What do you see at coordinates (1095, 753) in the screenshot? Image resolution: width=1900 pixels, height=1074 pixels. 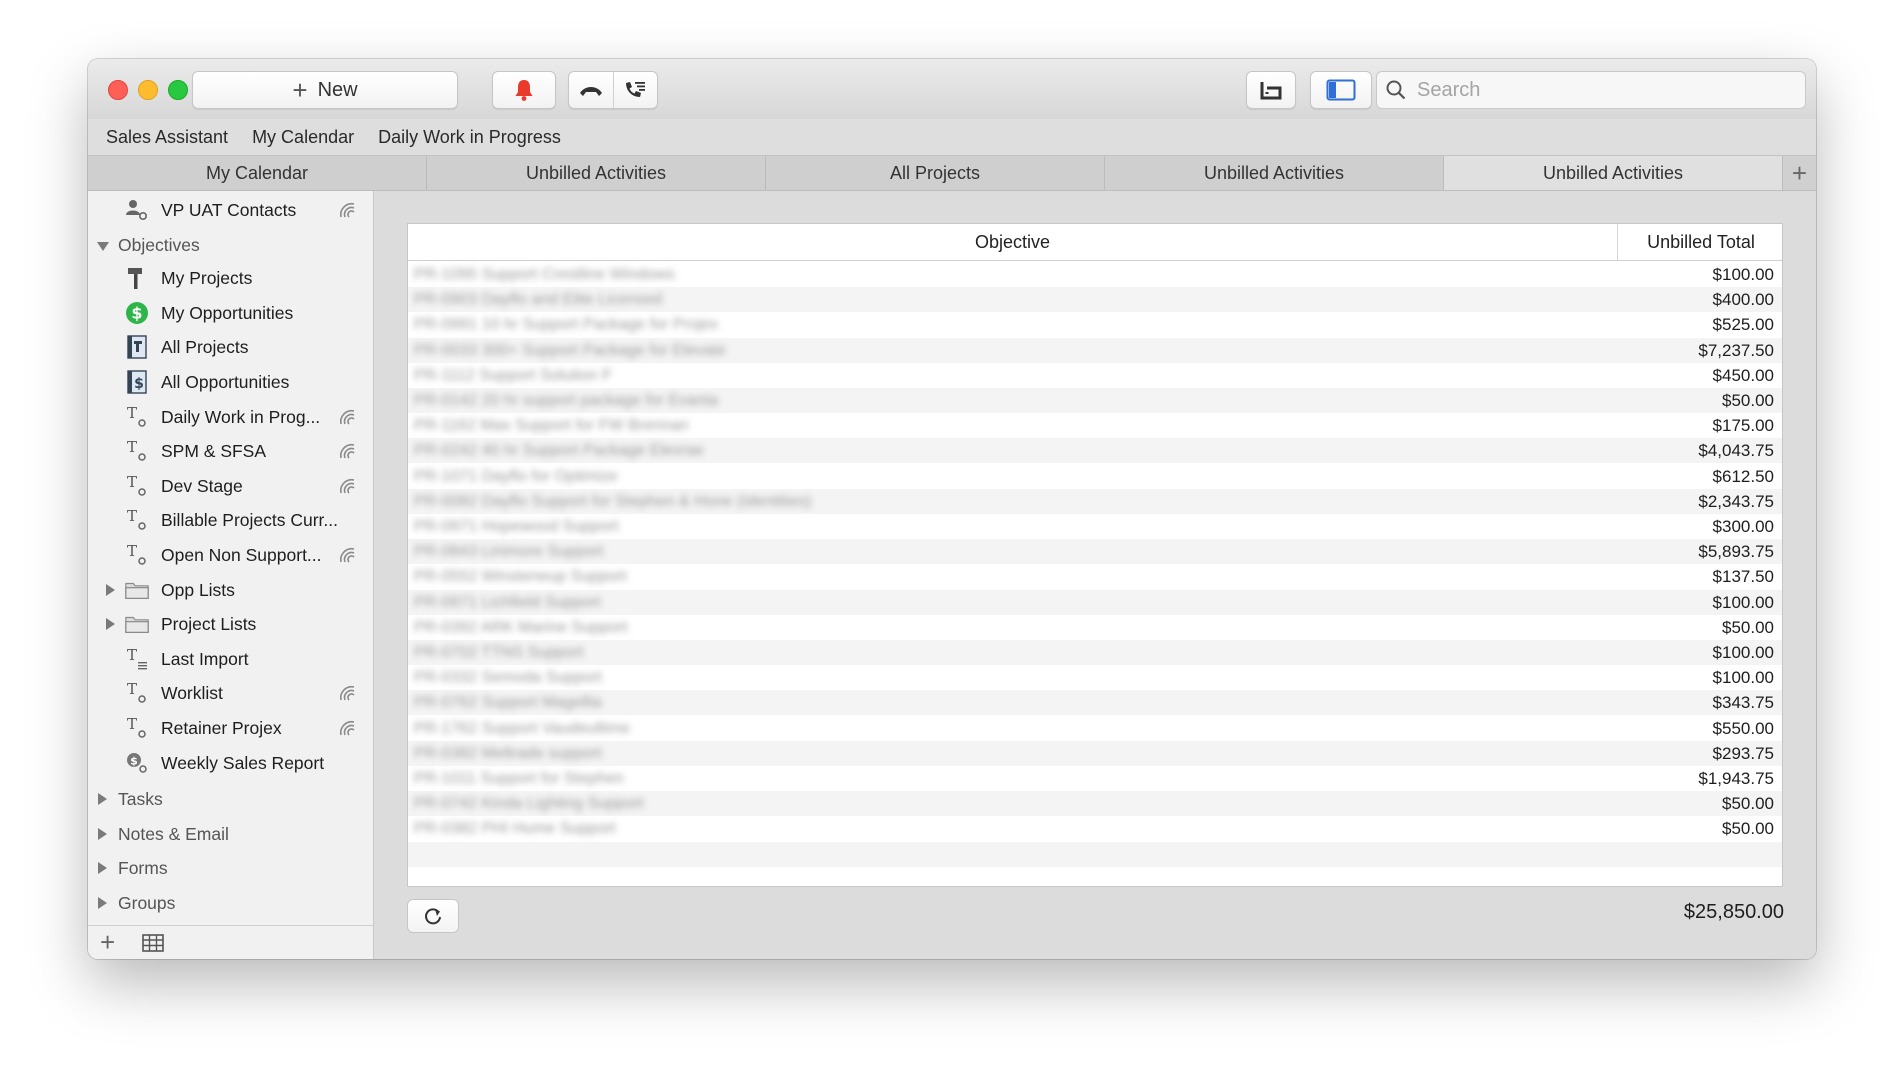 I see `table-row: PR-0382 Meltrade support $293.75` at bounding box center [1095, 753].